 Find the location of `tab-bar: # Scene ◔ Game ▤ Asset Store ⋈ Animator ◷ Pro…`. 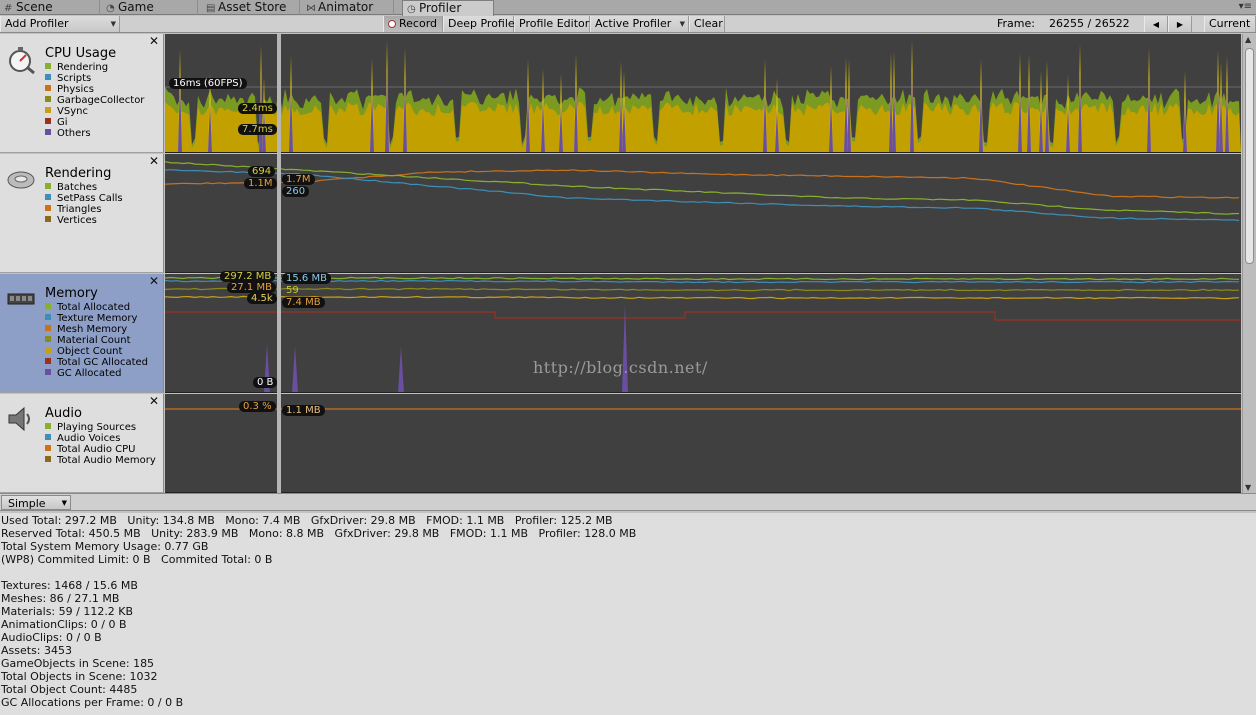

tab-bar: # Scene ◔ Game ▤ Asset Store ⋈ Animator ◷ Pro… is located at coordinates (628, 8).